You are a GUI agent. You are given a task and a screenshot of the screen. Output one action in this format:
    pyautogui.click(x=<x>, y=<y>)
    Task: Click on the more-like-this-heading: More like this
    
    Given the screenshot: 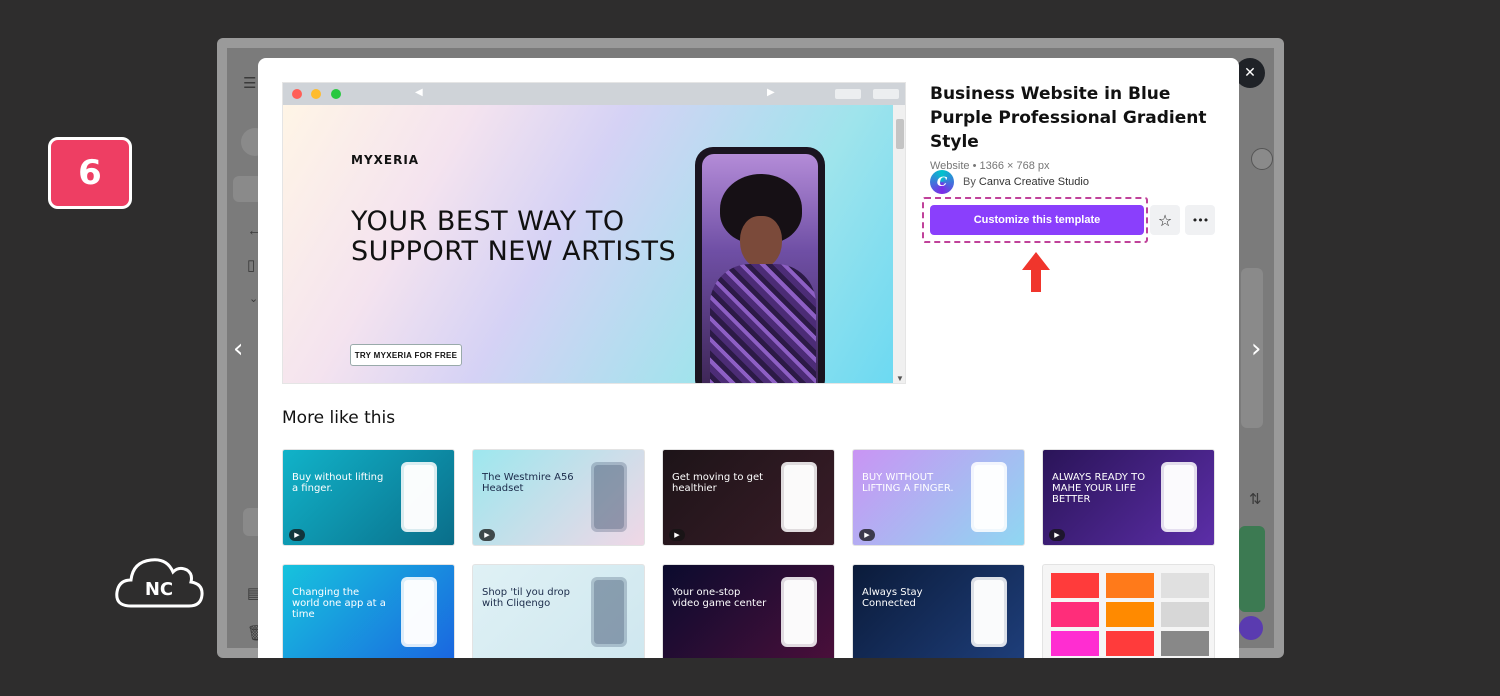 What is the action you would take?
    pyautogui.click(x=339, y=418)
    